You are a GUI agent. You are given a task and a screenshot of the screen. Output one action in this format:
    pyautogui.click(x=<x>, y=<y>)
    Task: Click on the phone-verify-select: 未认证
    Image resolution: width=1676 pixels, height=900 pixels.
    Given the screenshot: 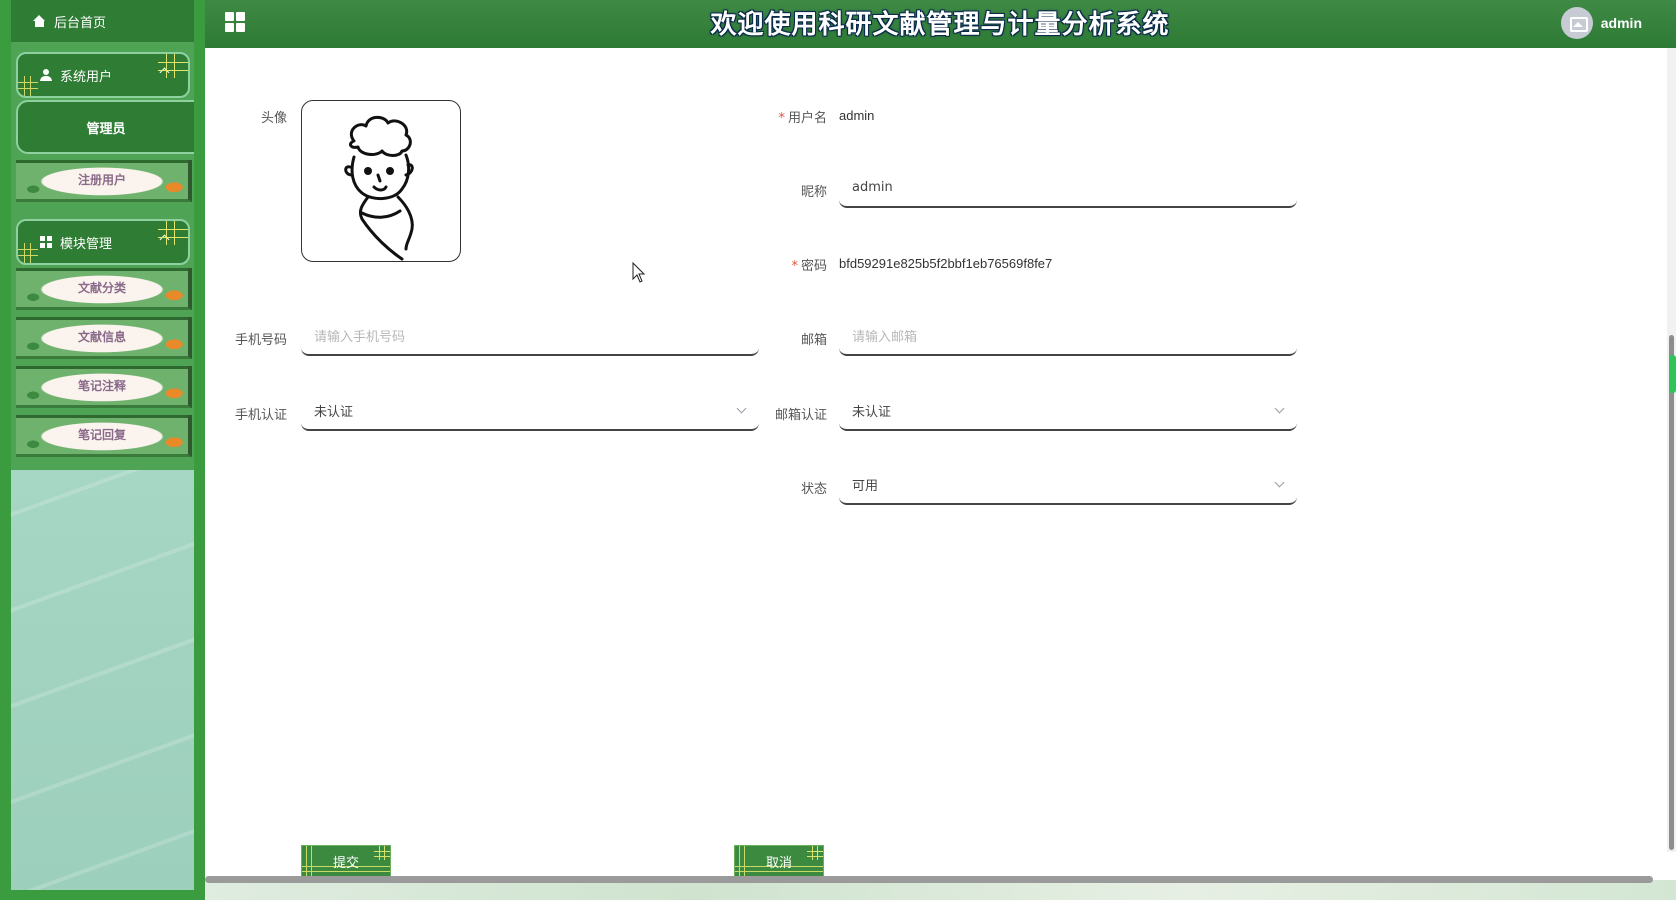 What is the action you would take?
    pyautogui.click(x=530, y=411)
    